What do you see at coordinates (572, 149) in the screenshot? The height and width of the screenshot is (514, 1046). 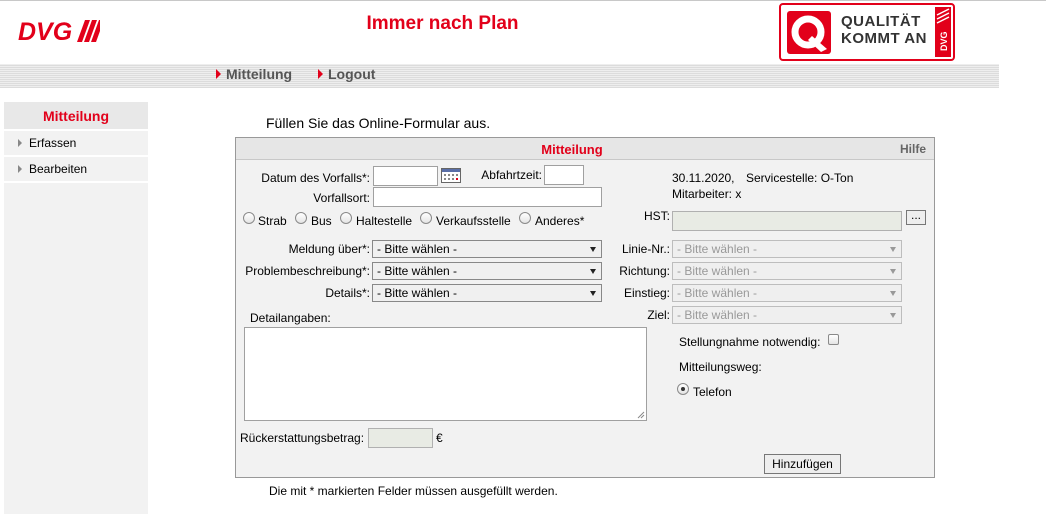 I see `form-title: Mitteilung` at bounding box center [572, 149].